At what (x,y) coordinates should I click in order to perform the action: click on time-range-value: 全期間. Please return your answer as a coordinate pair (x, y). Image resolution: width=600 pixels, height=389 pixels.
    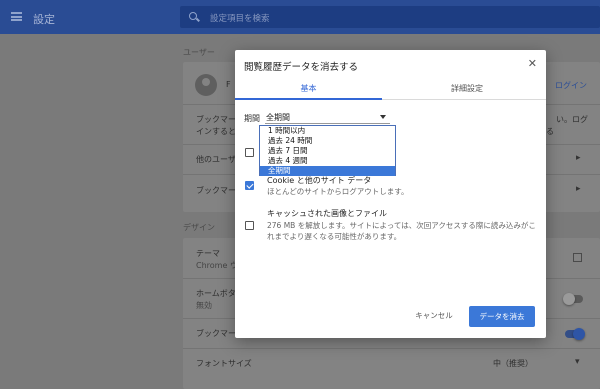
    Looking at the image, I should click on (278, 117).